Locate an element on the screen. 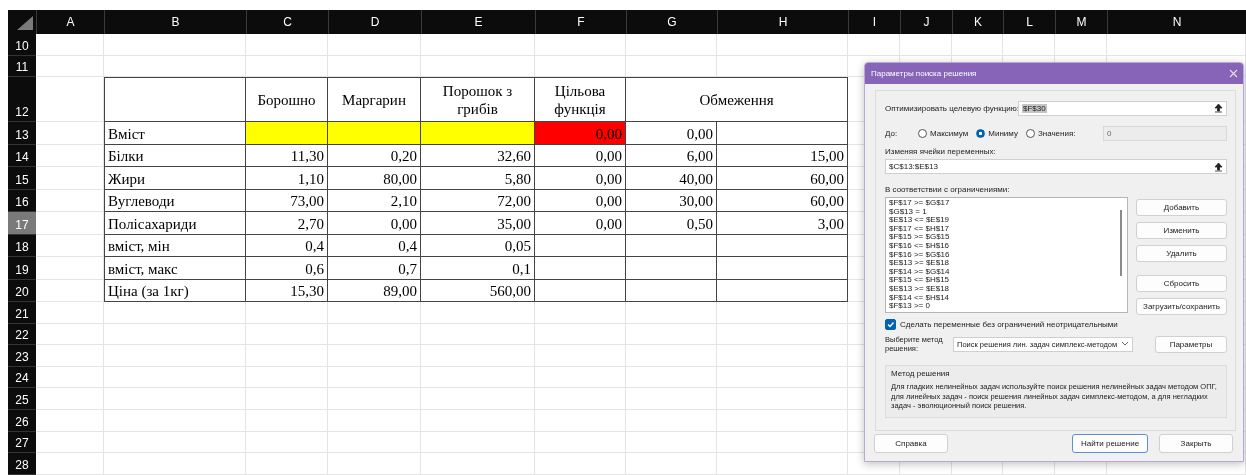 This screenshot has width=1246, height=475. row-header: 19 is located at coordinates (22, 268).